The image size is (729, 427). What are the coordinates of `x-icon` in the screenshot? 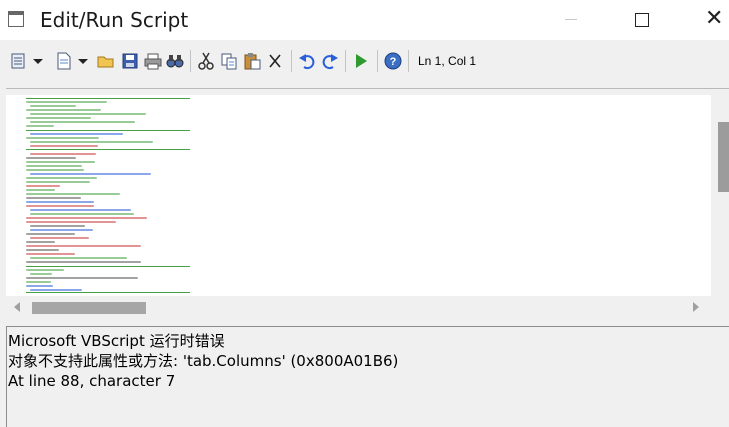 It's located at (275, 61).